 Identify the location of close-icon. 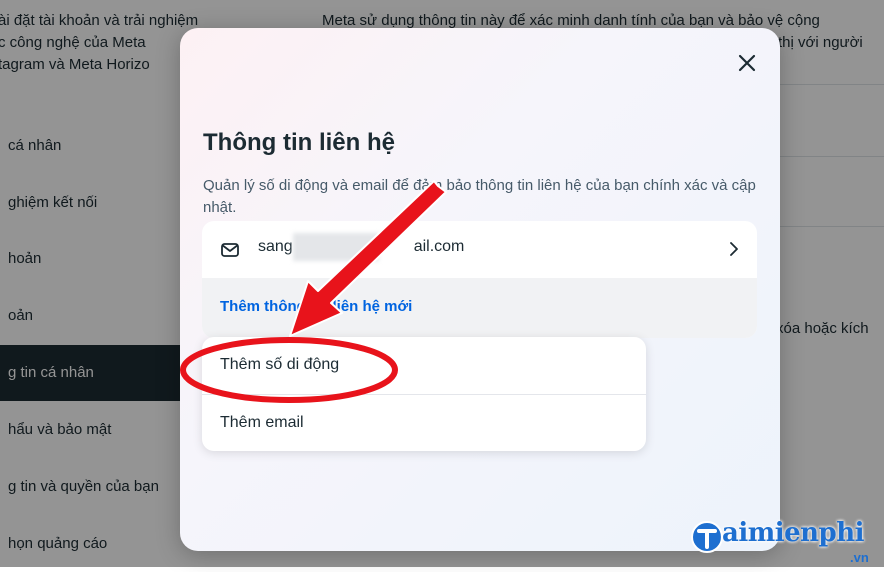
(747, 63).